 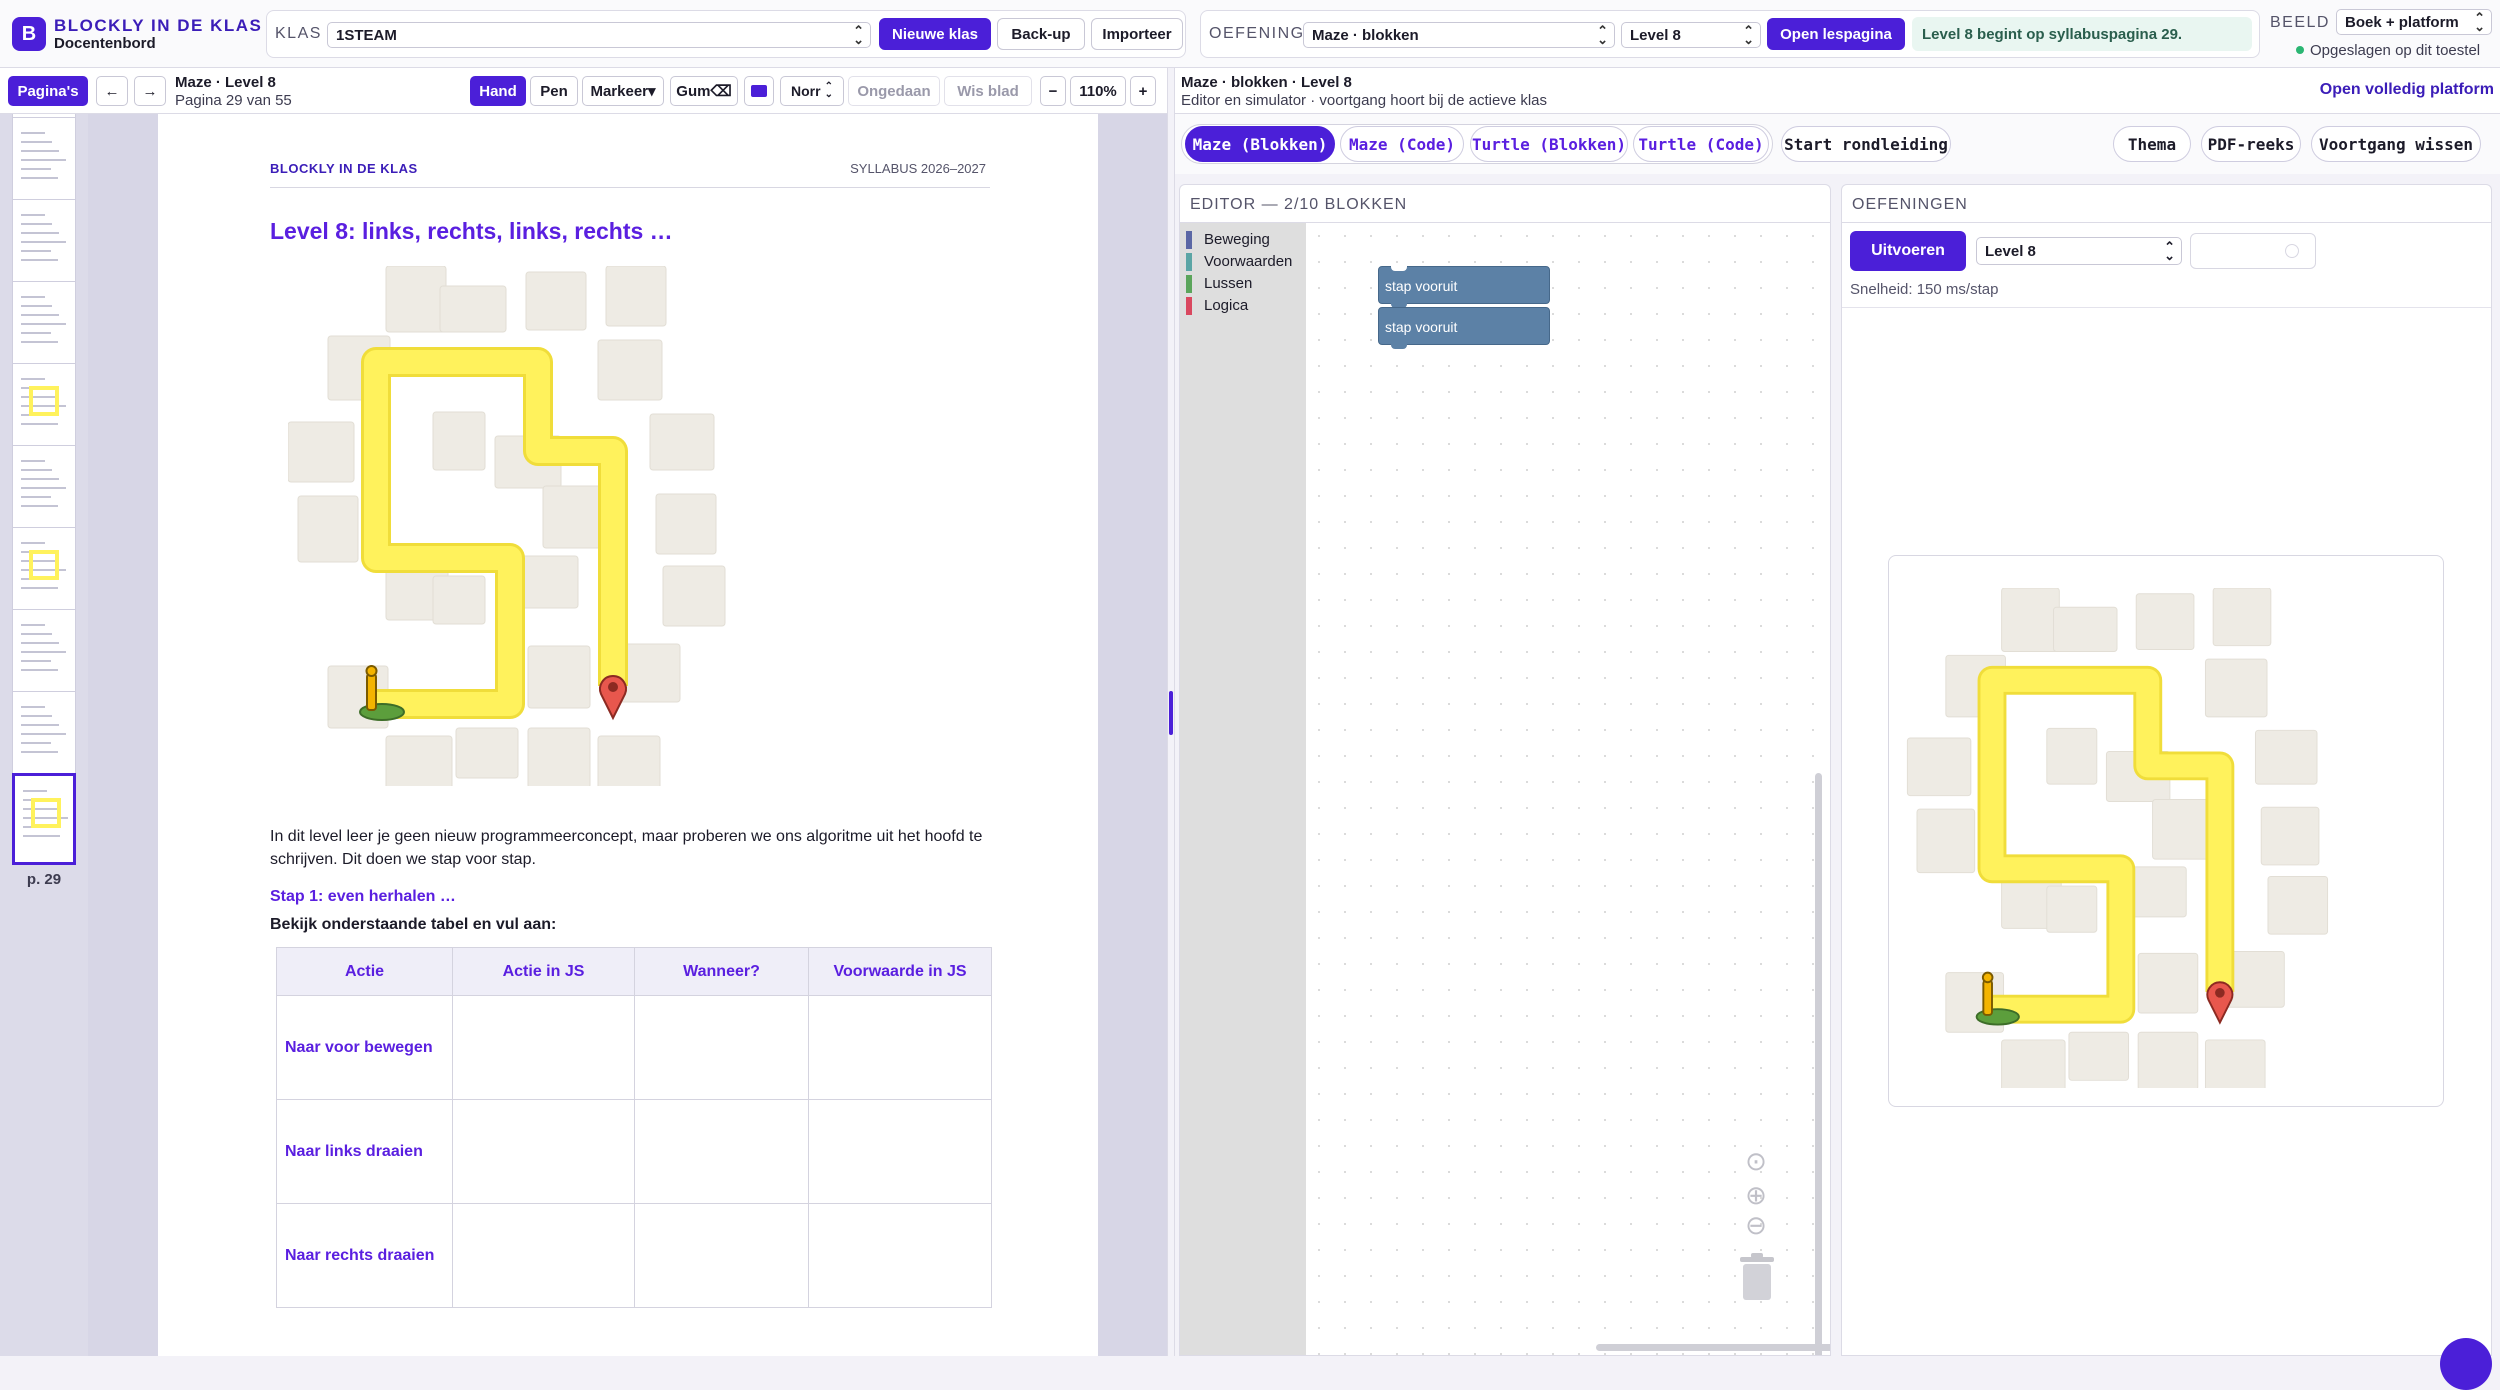 What do you see at coordinates (1757, 1277) in the screenshot?
I see `trash-icon` at bounding box center [1757, 1277].